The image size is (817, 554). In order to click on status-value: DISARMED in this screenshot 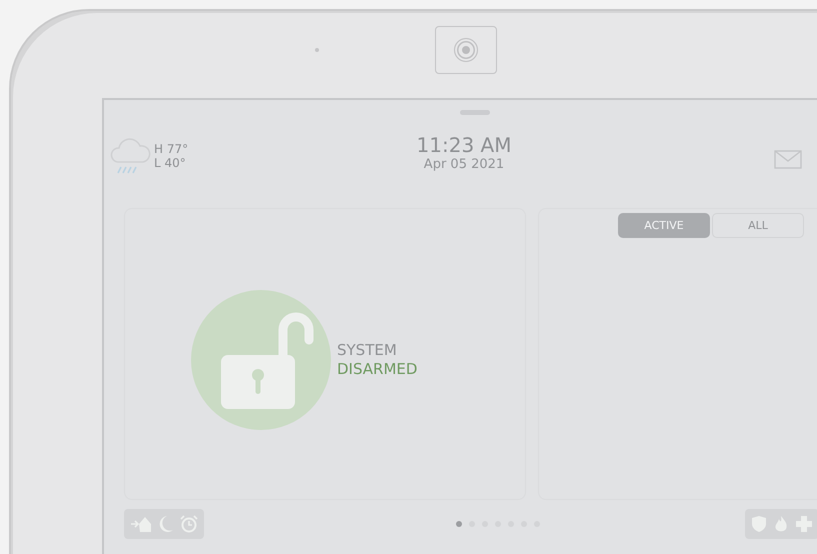, I will do `click(377, 369)`.